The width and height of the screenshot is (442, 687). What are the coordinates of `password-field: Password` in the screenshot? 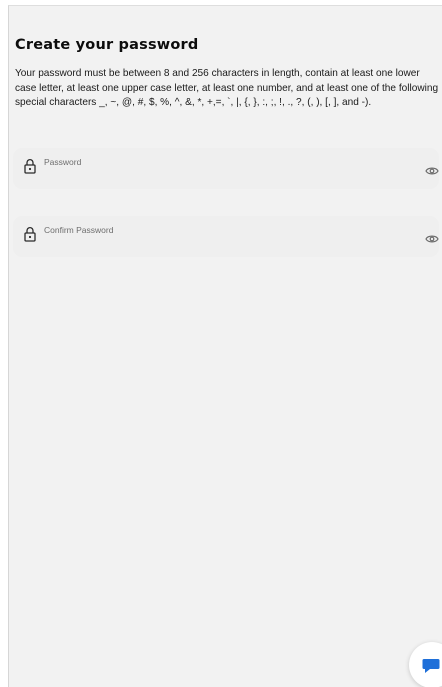 It's located at (226, 168).